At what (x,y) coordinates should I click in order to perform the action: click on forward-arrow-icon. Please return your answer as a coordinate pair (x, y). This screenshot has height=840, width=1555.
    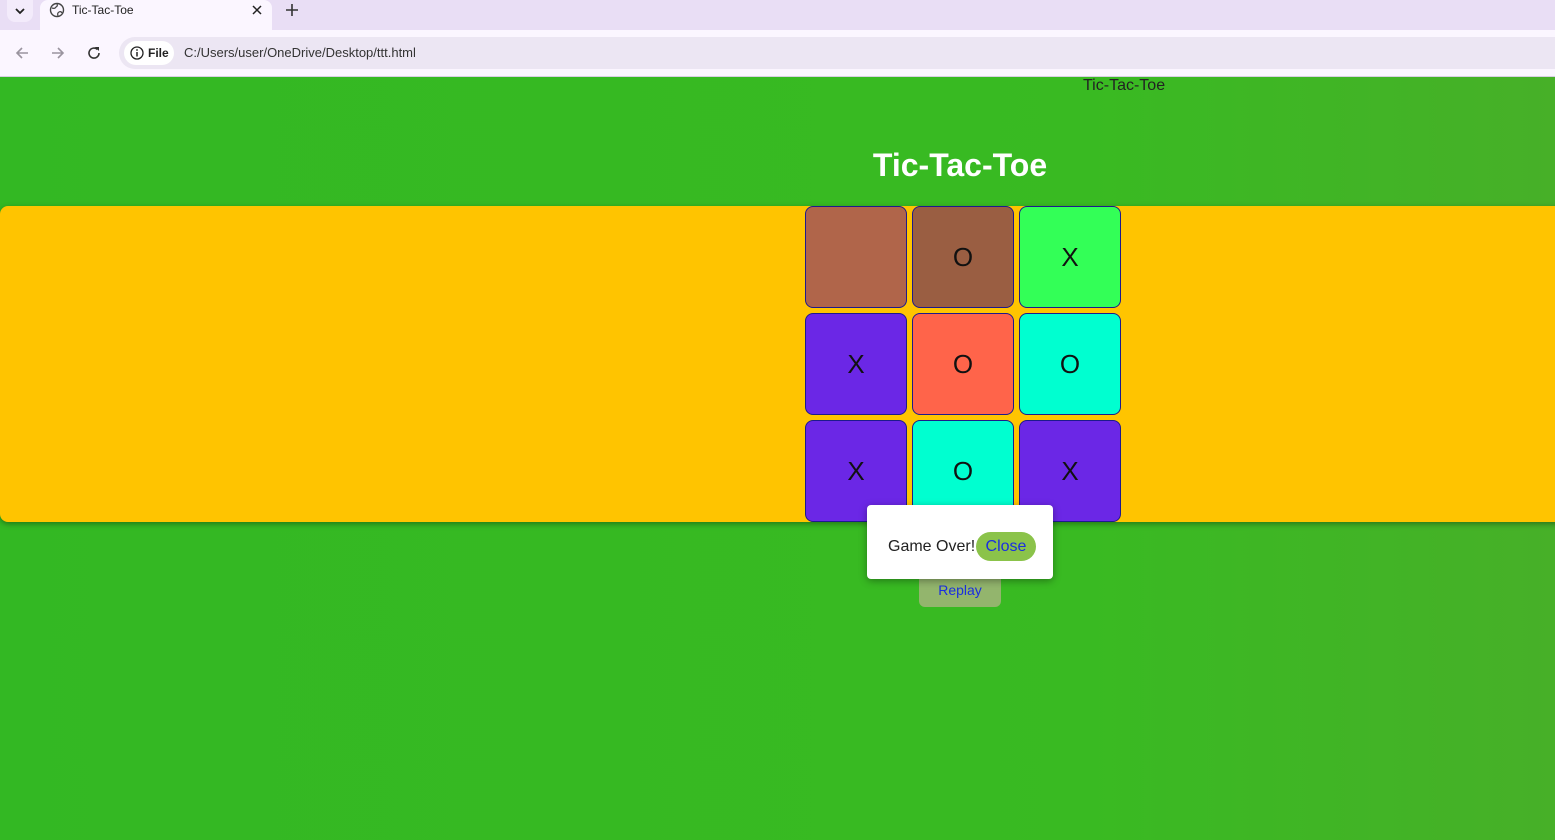
    Looking at the image, I should click on (58, 53).